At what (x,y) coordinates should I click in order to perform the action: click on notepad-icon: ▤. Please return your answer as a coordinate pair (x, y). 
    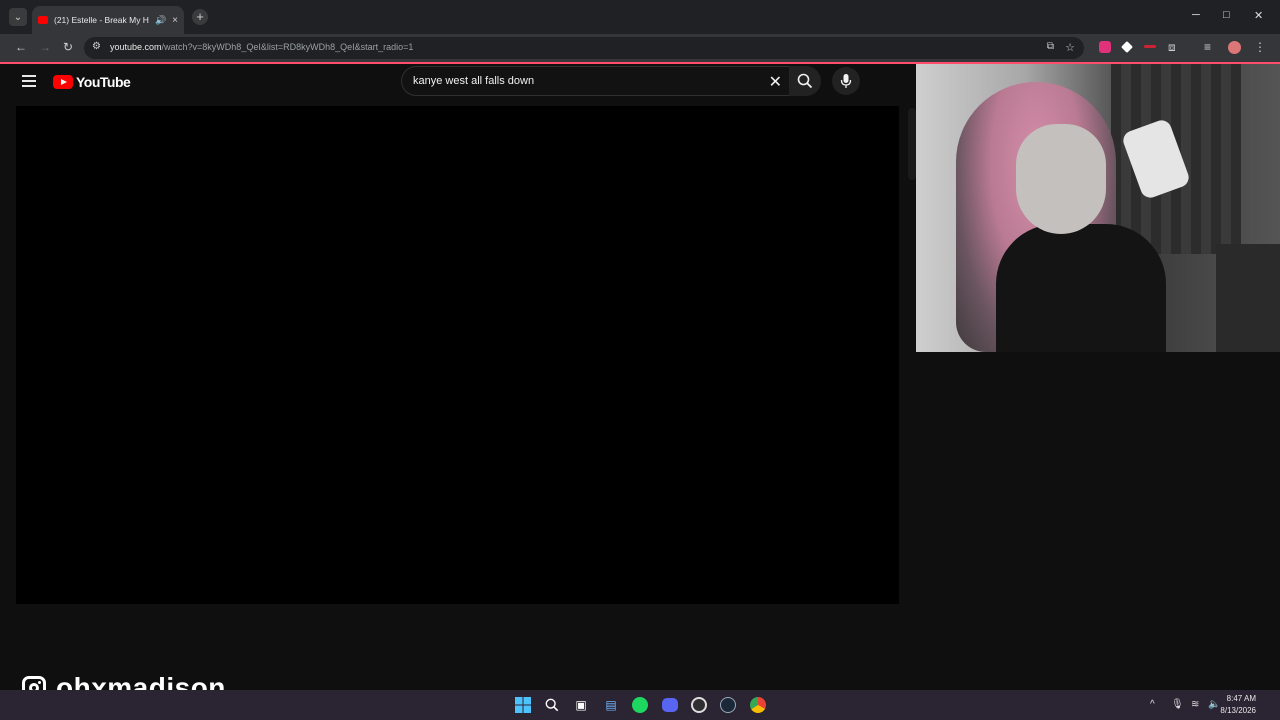
    Looking at the image, I should click on (611, 705).